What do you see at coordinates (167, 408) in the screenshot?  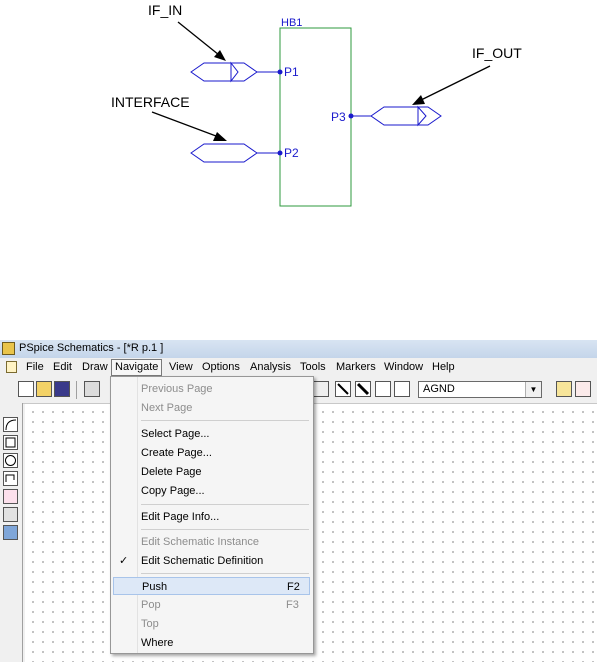 I see `menu-next-page-label: Next Page` at bounding box center [167, 408].